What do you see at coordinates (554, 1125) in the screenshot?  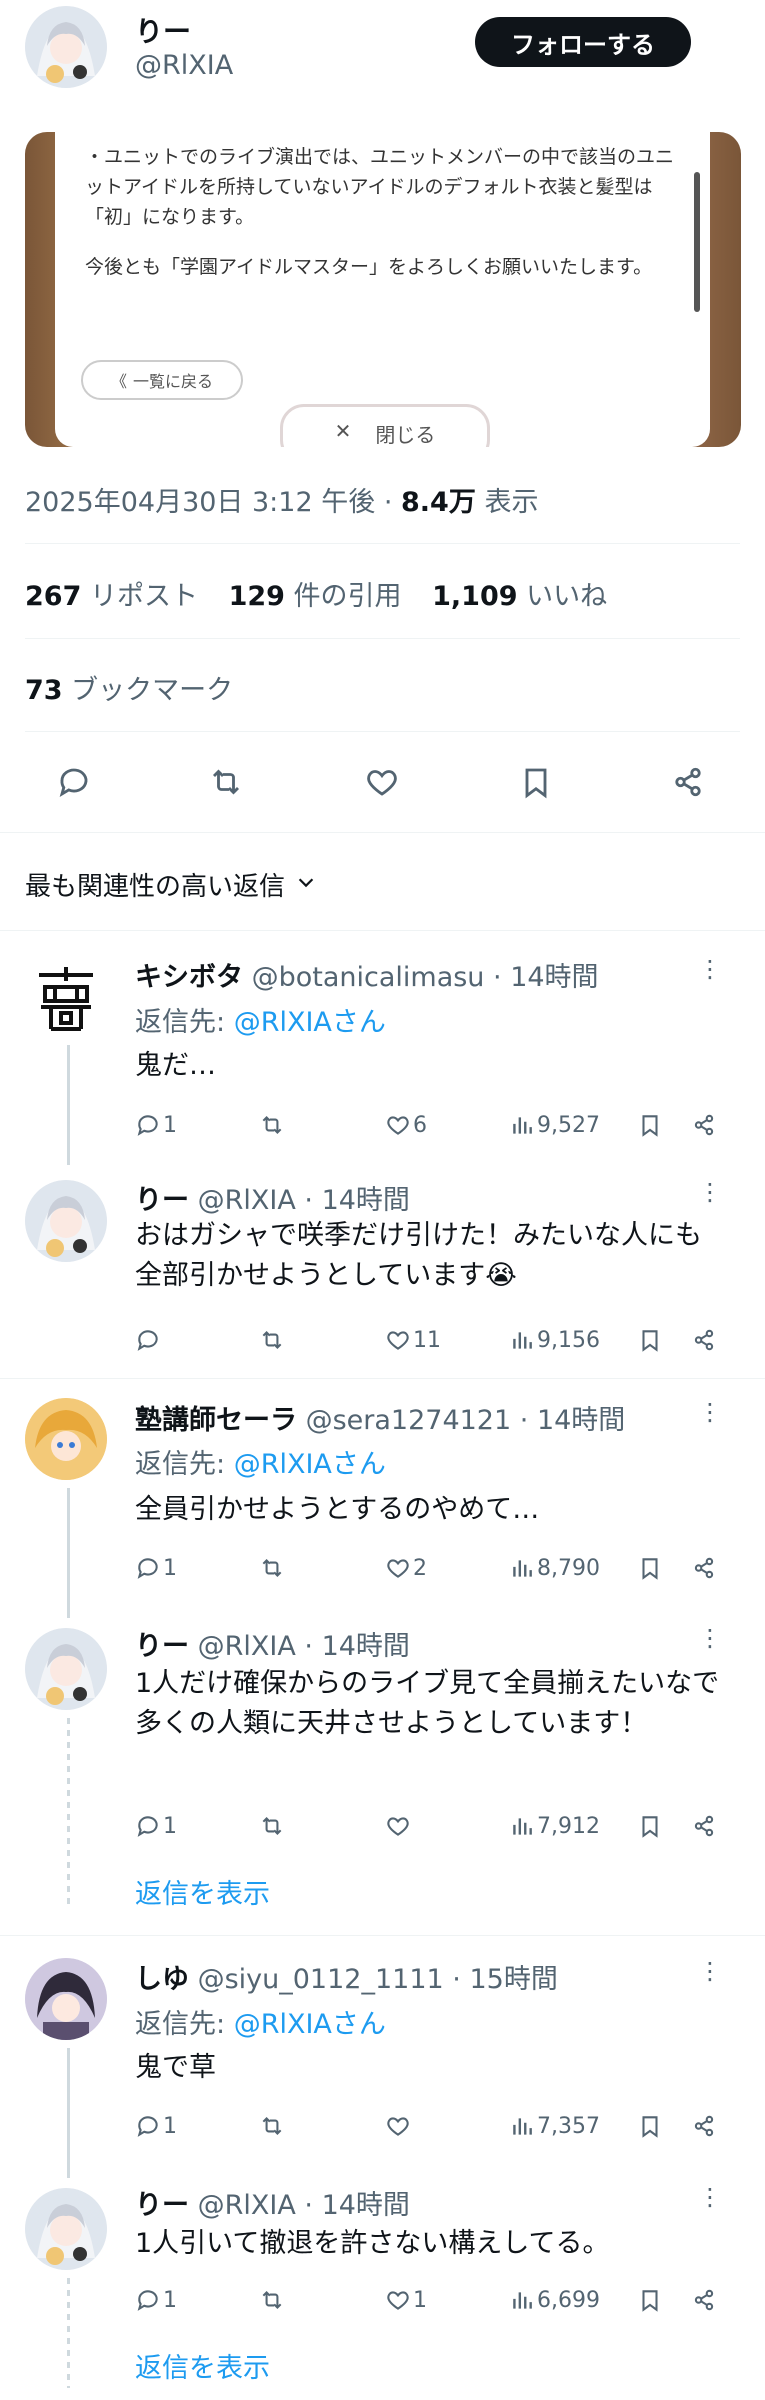 I see `reply-views: 9,527` at bounding box center [554, 1125].